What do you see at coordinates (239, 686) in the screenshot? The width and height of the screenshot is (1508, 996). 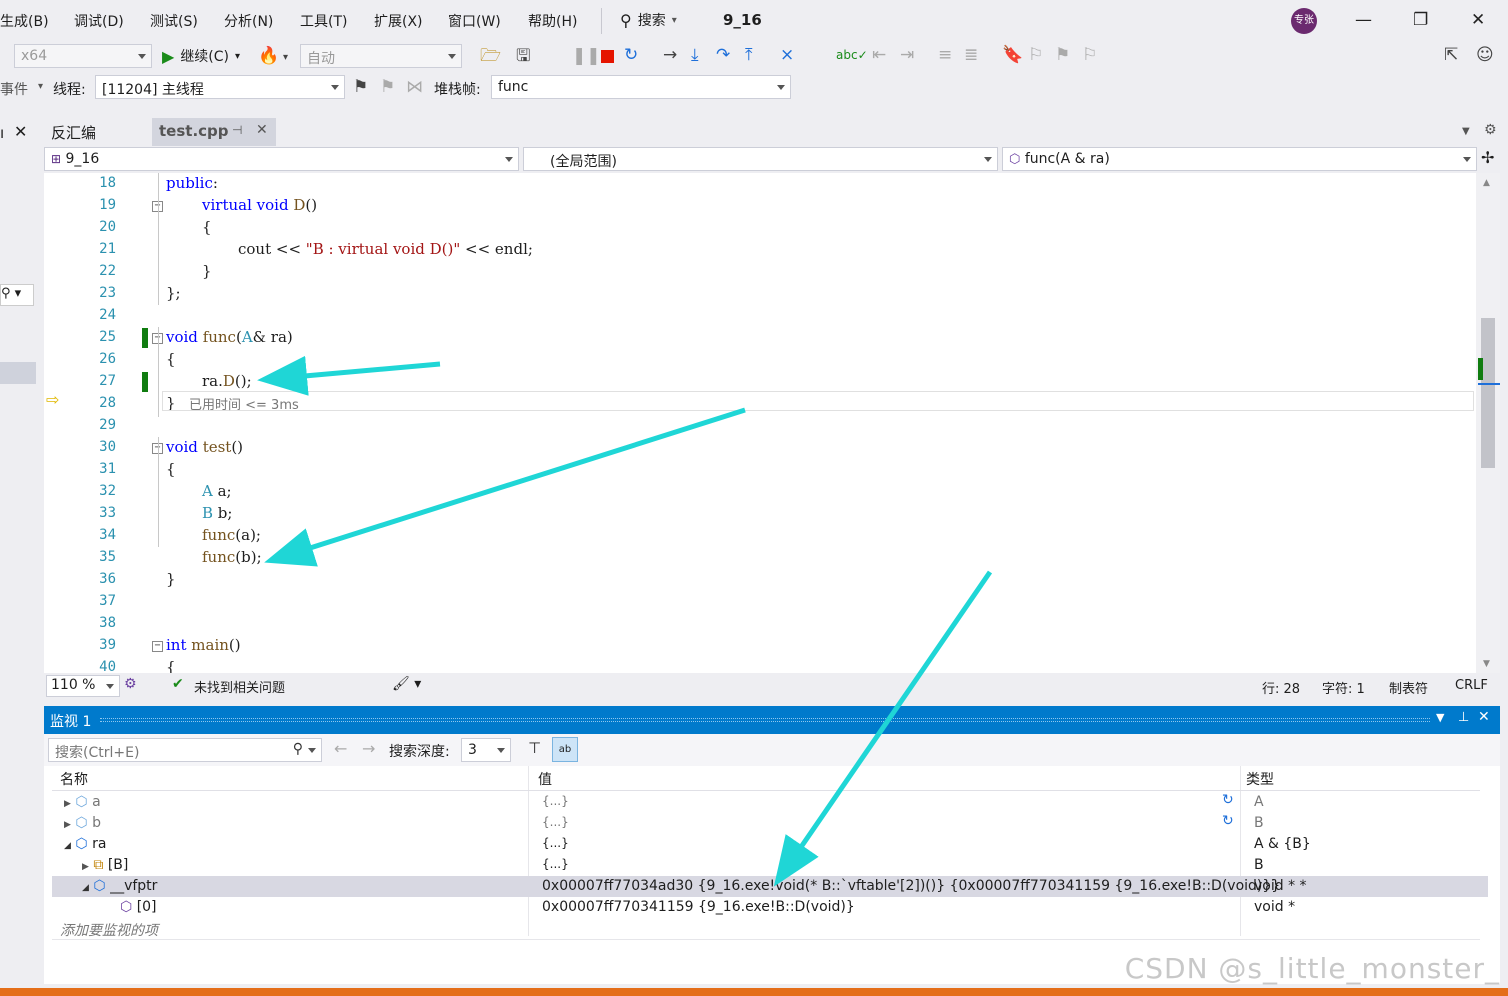 I see `issues-status: 未找到相关问题` at bounding box center [239, 686].